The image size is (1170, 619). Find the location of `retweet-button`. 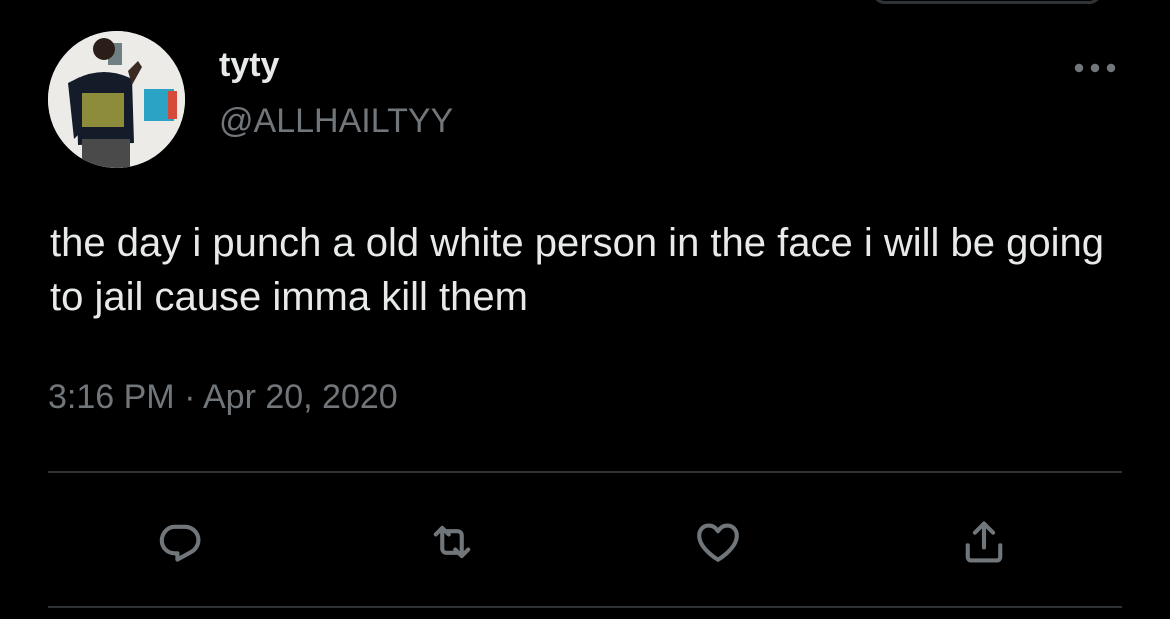

retweet-button is located at coordinates (452, 542).